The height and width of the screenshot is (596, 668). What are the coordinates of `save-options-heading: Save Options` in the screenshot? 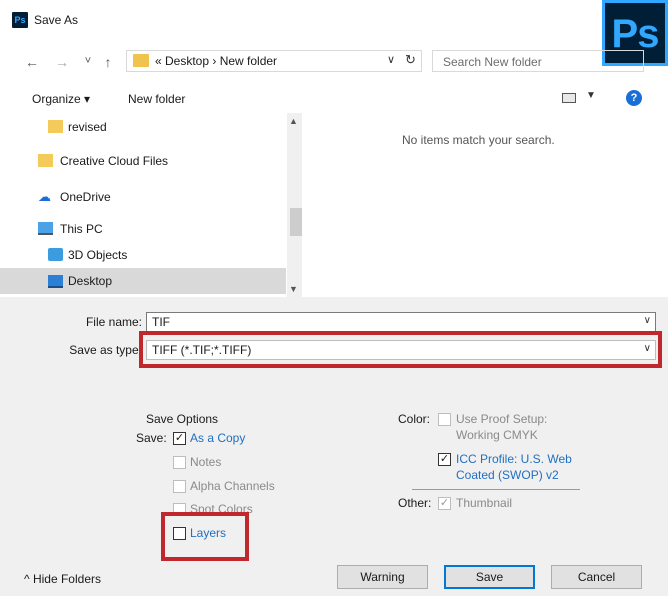 It's located at (182, 419).